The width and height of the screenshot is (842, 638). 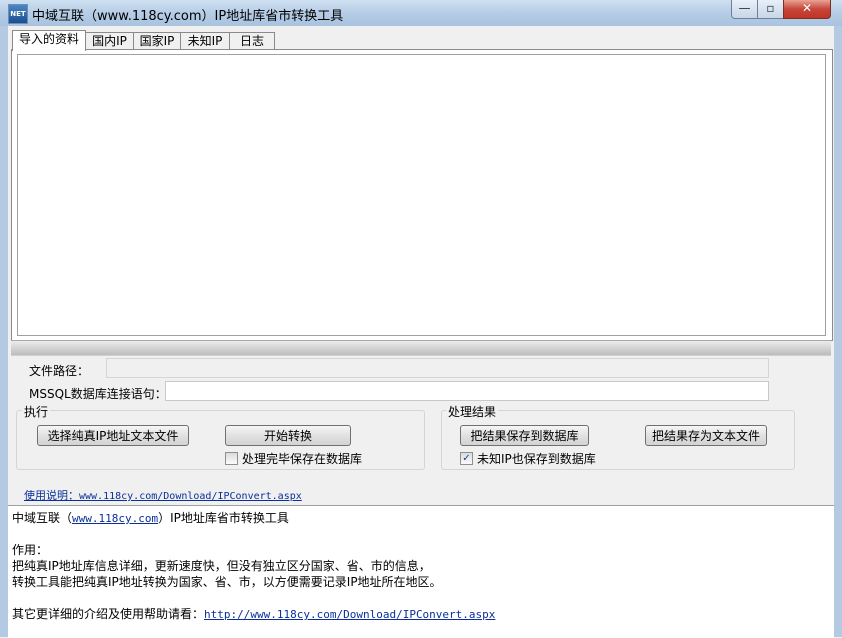 I want to click on help-link: www.118cy.com/Download/IPConvert.aspx, so click(x=190, y=496).